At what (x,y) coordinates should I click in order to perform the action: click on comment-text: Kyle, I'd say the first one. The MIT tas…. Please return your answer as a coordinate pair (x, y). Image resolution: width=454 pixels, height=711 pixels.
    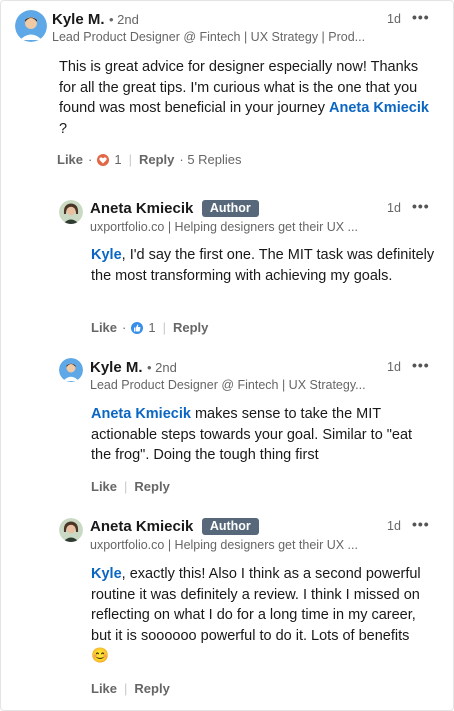
    Looking at the image, I should click on (263, 265).